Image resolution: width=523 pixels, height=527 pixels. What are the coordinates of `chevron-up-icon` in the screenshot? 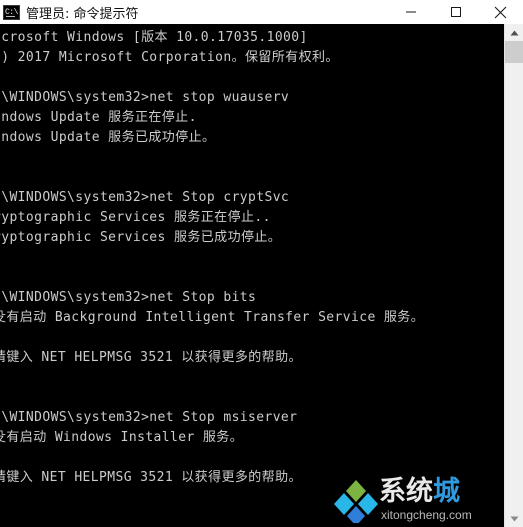 It's located at (514, 32).